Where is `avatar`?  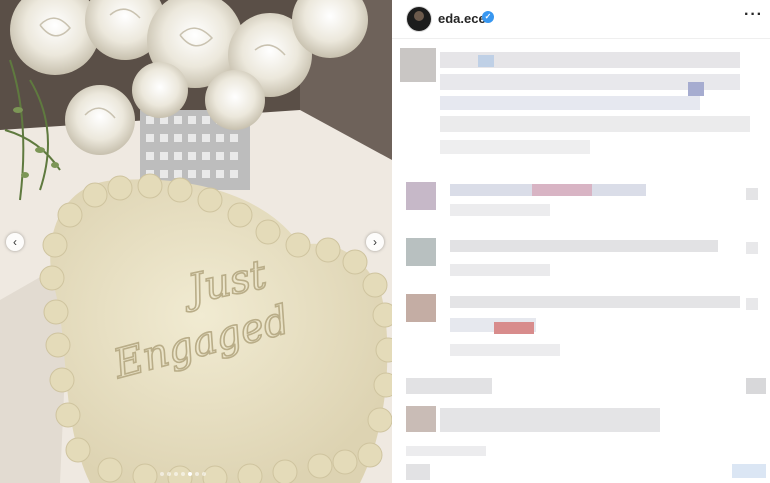 avatar is located at coordinates (419, 19).